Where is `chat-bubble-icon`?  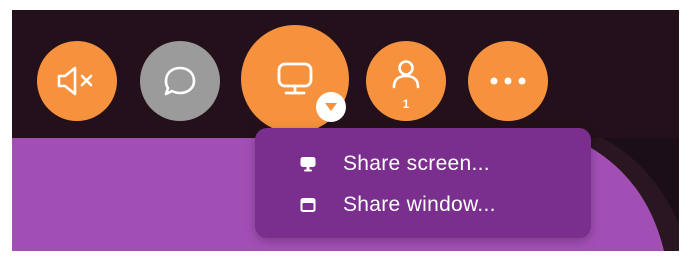
chat-bubble-icon is located at coordinates (180, 81).